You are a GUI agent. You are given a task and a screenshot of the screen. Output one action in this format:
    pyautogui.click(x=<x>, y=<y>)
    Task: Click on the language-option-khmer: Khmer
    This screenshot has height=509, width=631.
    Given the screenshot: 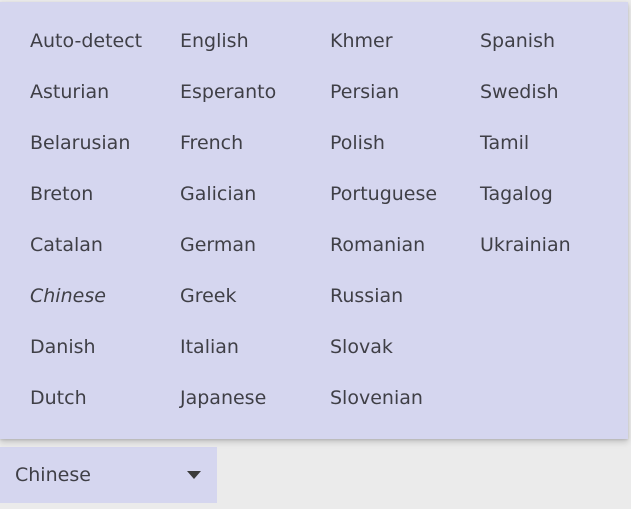 What is the action you would take?
    pyautogui.click(x=361, y=41)
    